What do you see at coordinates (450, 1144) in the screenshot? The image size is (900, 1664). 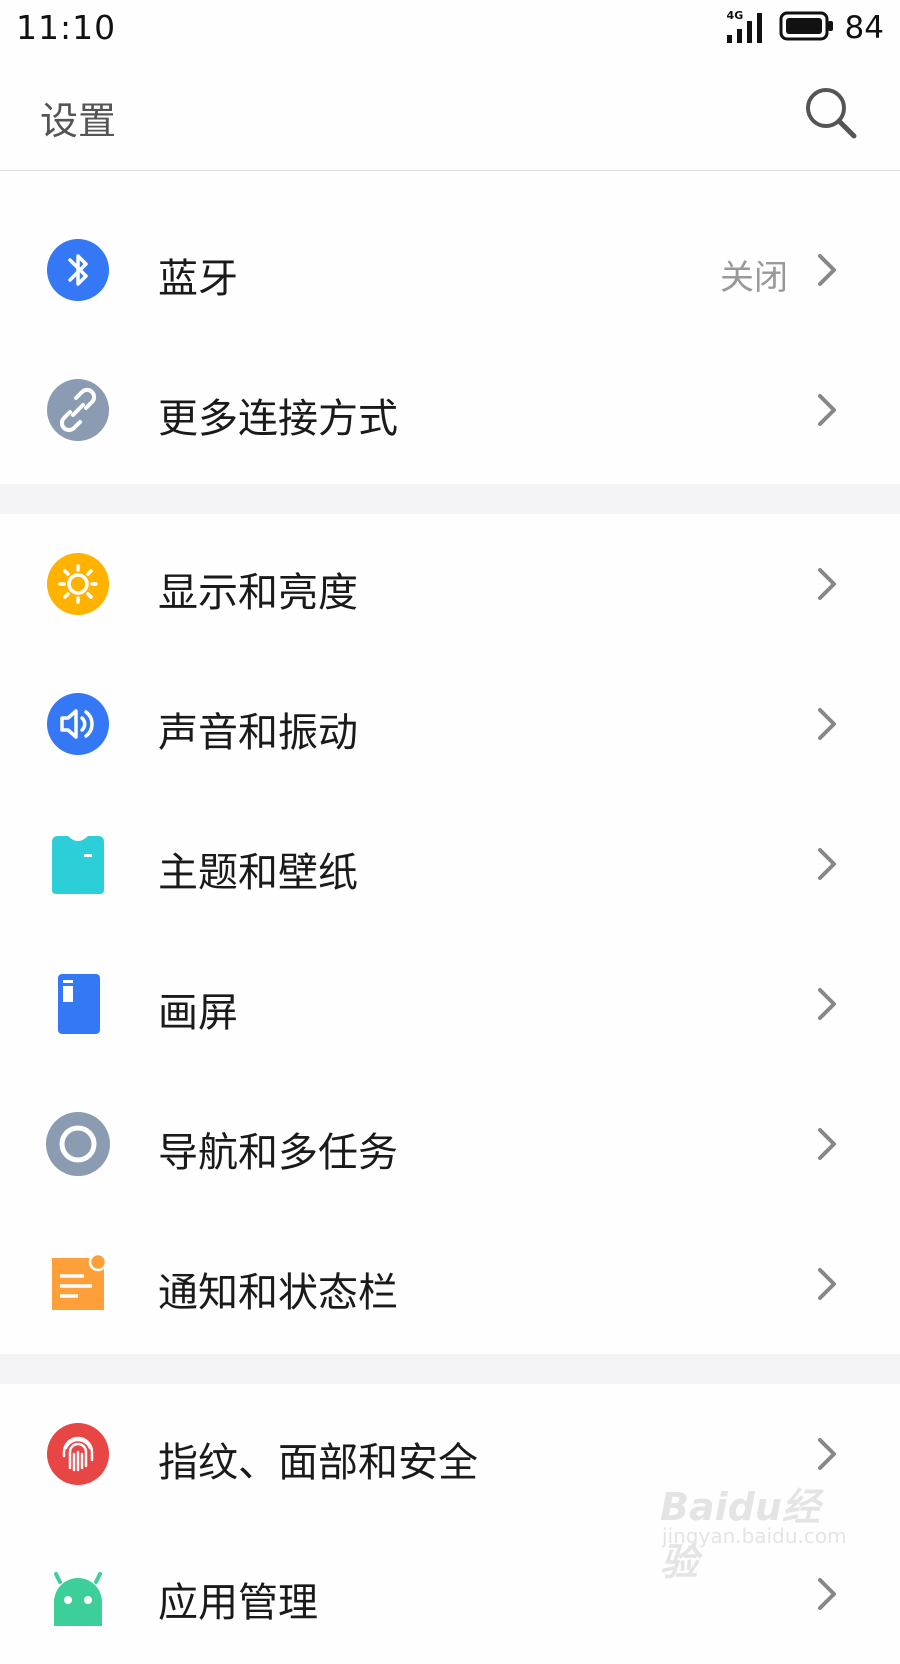 I see `settings-item-navigation-multitask: 导航和多任务` at bounding box center [450, 1144].